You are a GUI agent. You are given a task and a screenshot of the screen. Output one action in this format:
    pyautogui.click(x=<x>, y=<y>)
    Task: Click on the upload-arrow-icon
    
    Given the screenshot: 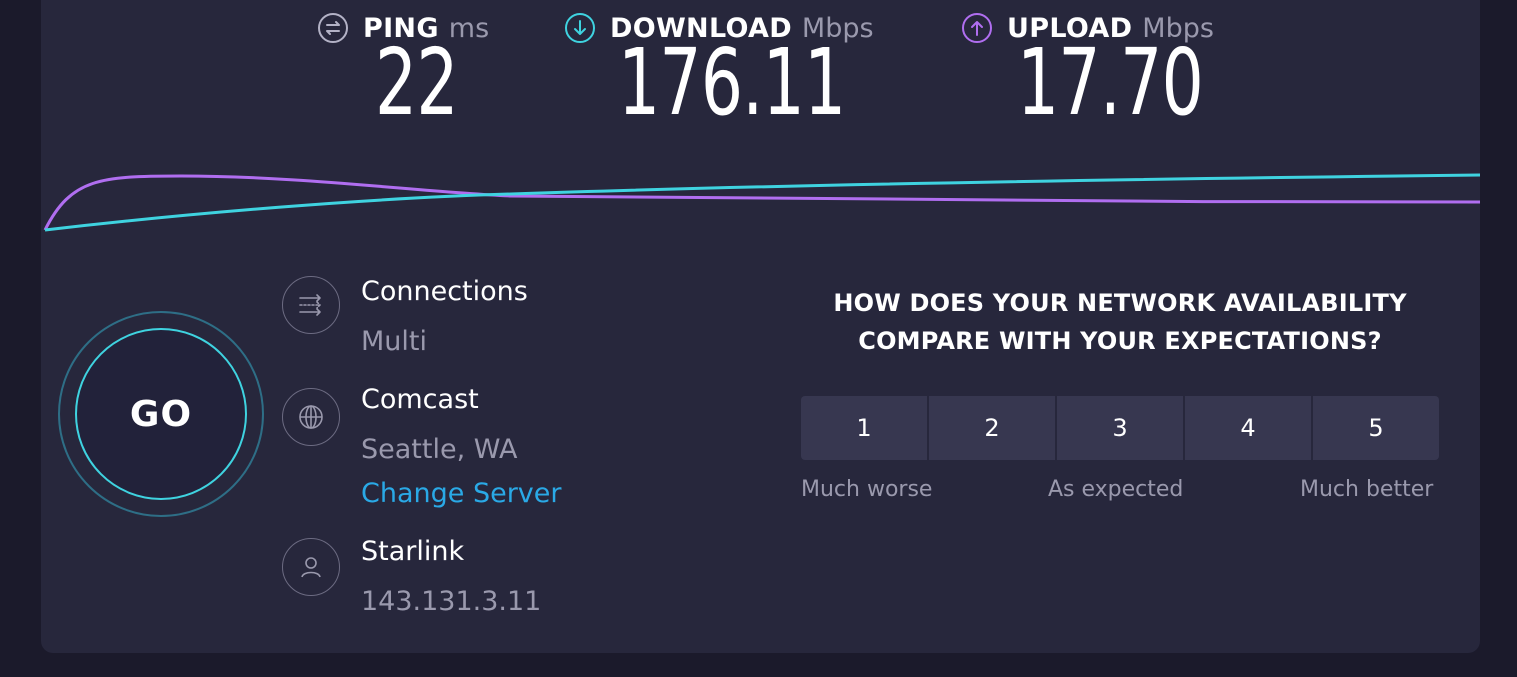 What is the action you would take?
    pyautogui.click(x=977, y=28)
    